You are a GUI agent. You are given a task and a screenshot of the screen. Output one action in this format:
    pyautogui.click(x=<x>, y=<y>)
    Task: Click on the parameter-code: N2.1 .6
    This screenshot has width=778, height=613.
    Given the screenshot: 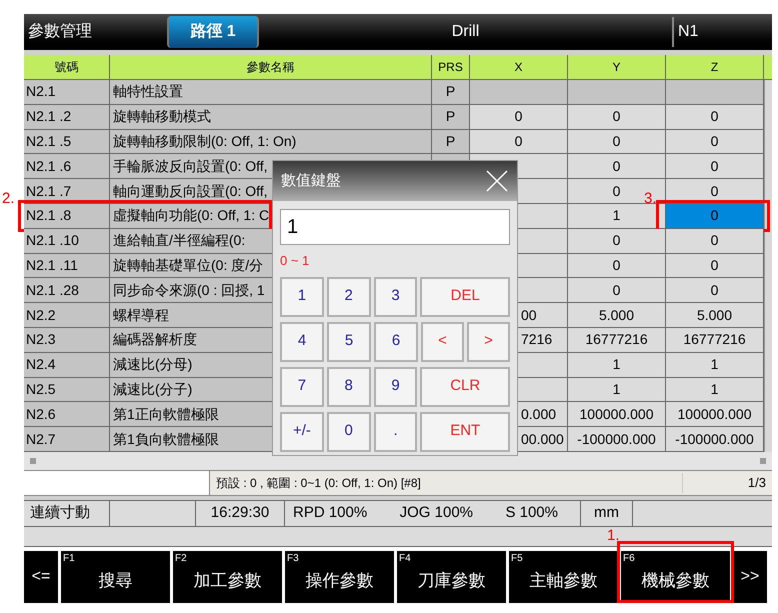 What is the action you would take?
    pyautogui.click(x=67, y=166)
    